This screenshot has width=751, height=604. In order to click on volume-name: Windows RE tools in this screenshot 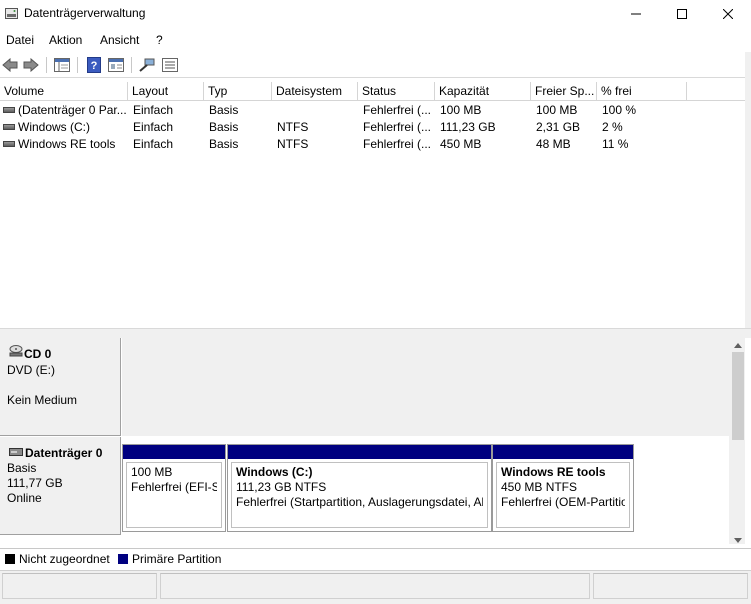, I will do `click(67, 144)`.